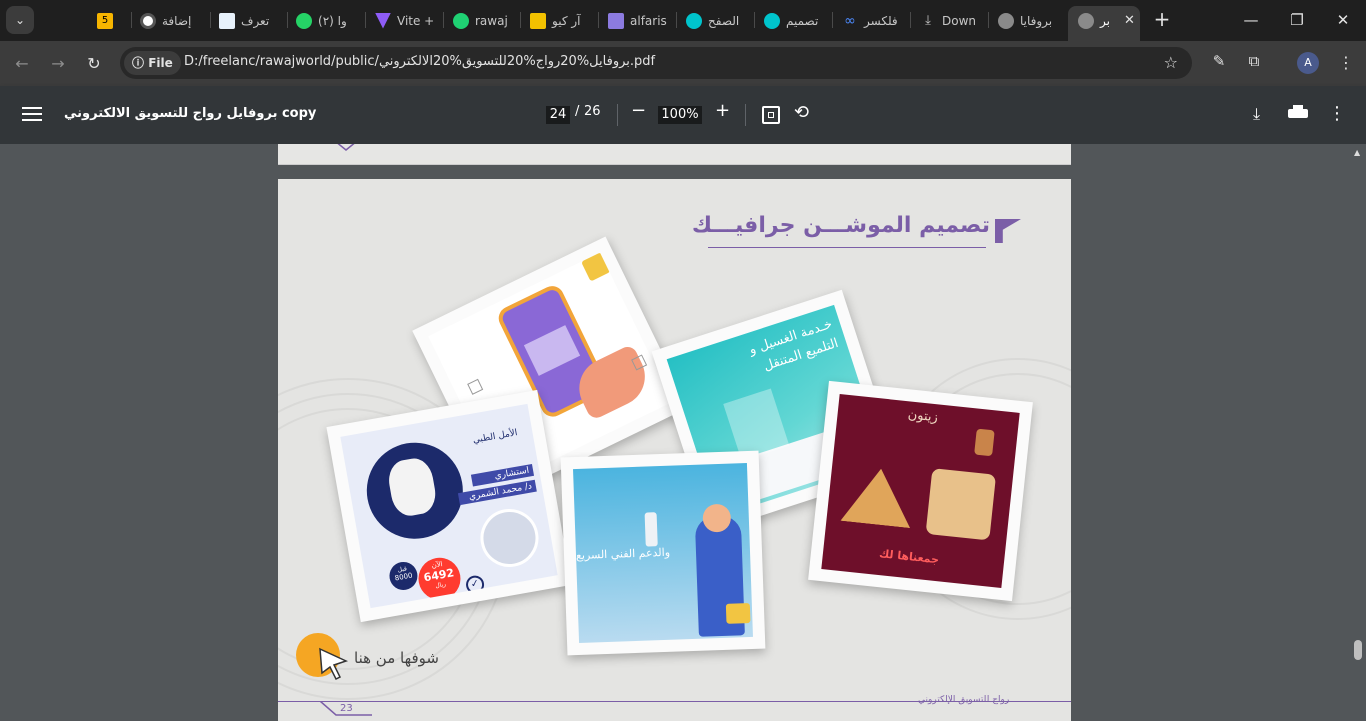 The image size is (1366, 721). Describe the element at coordinates (1297, 20) in the screenshot. I see `restore-button: ❐` at that location.